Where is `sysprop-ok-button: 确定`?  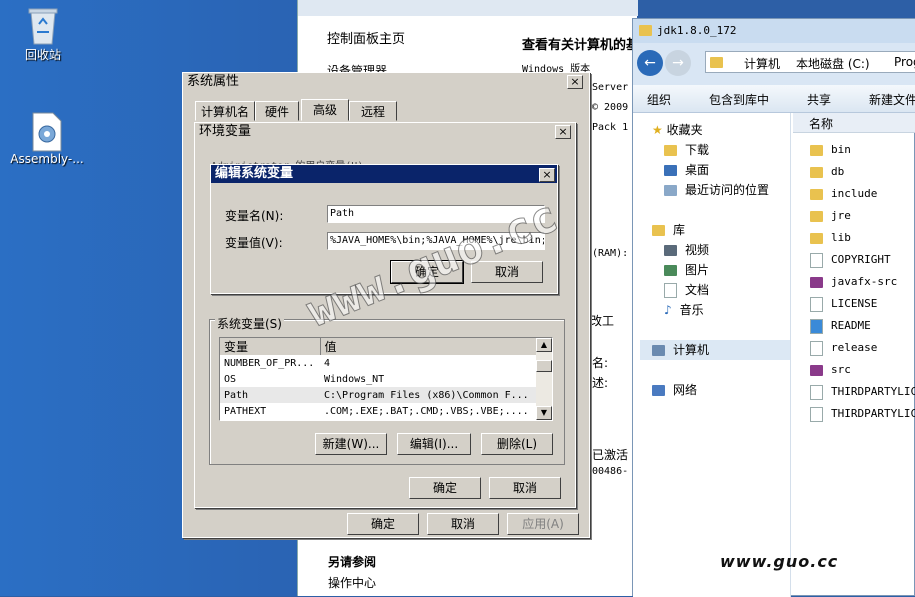 sysprop-ok-button: 确定 is located at coordinates (383, 524).